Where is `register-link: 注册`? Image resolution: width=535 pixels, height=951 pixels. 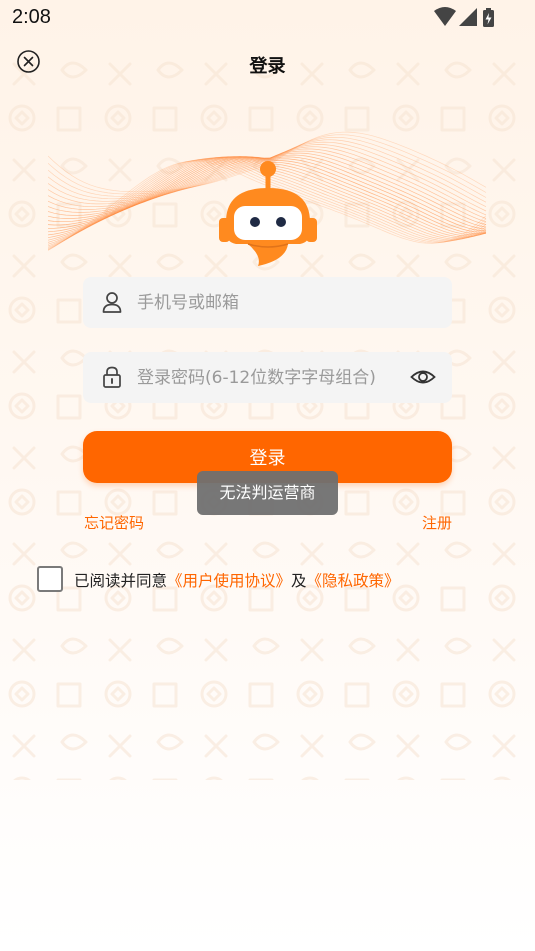
register-link: 注册 is located at coordinates (437, 522).